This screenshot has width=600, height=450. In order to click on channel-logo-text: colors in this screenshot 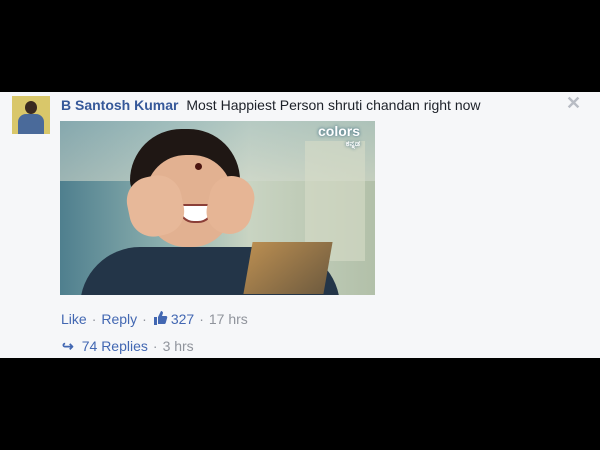, I will do `click(339, 131)`.